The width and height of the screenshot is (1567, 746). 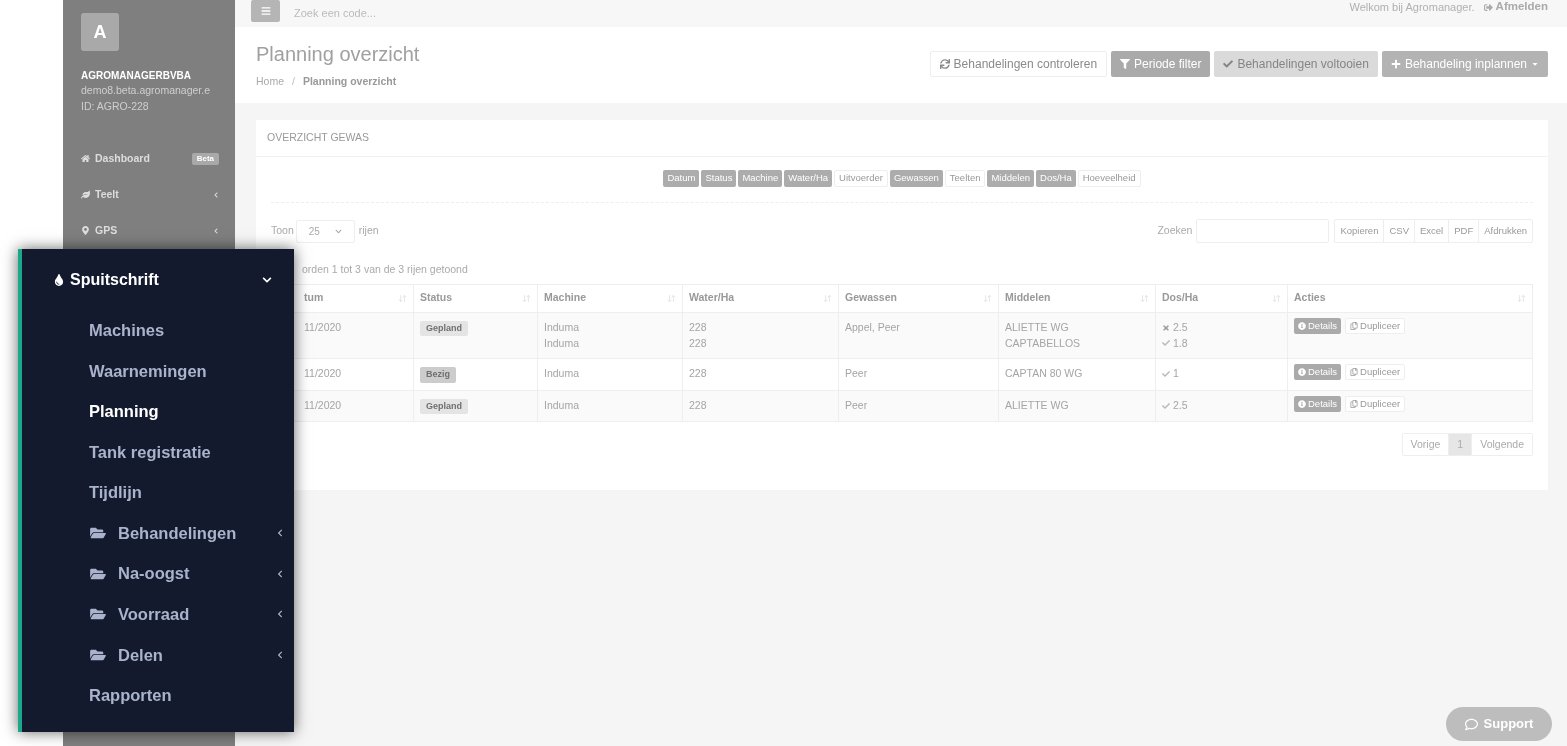 I want to click on column-header: Middelen, so click(x=1028, y=298).